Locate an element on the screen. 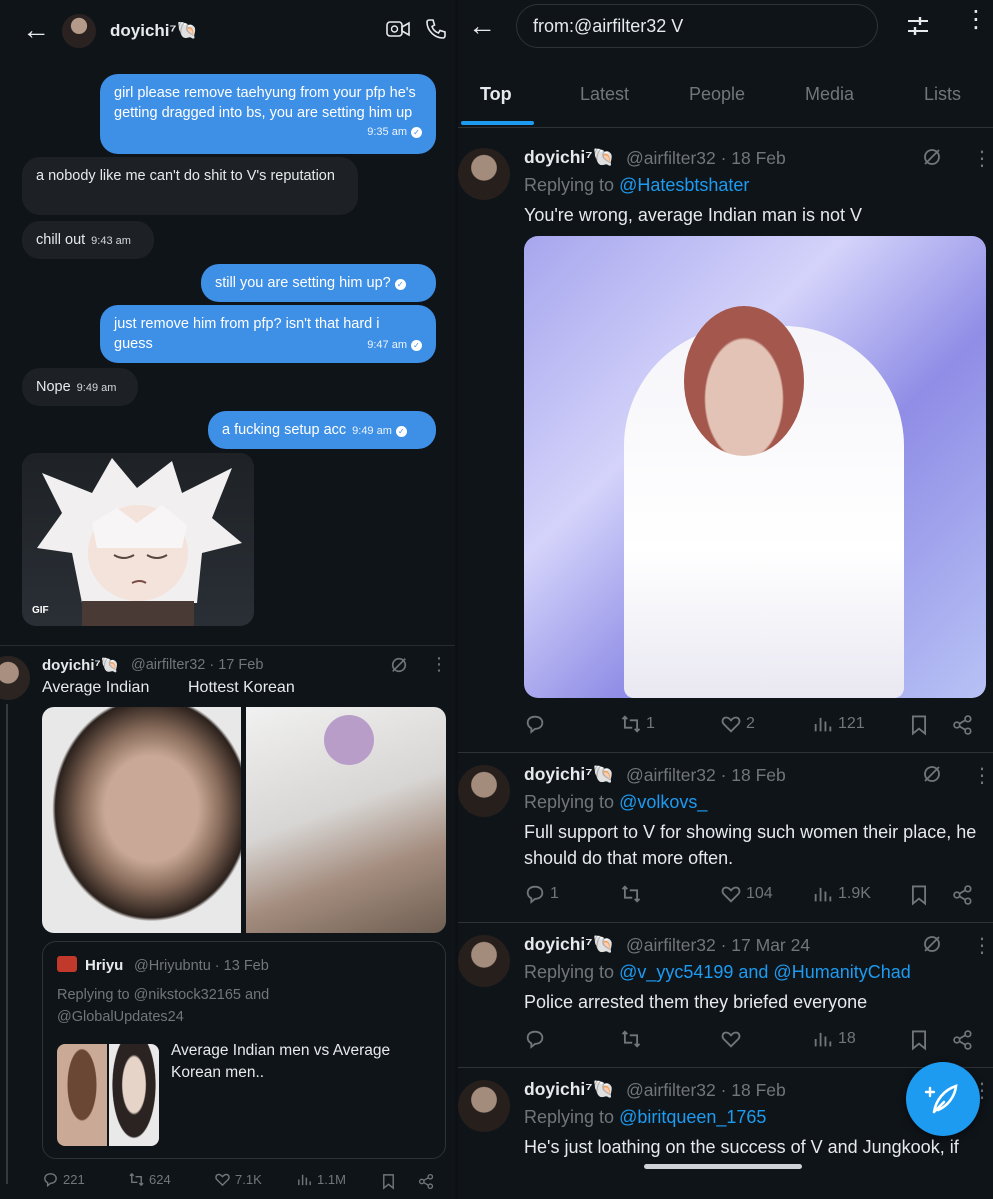 This screenshot has width=993, height=1199. tweet-image-right is located at coordinates (346, 820).